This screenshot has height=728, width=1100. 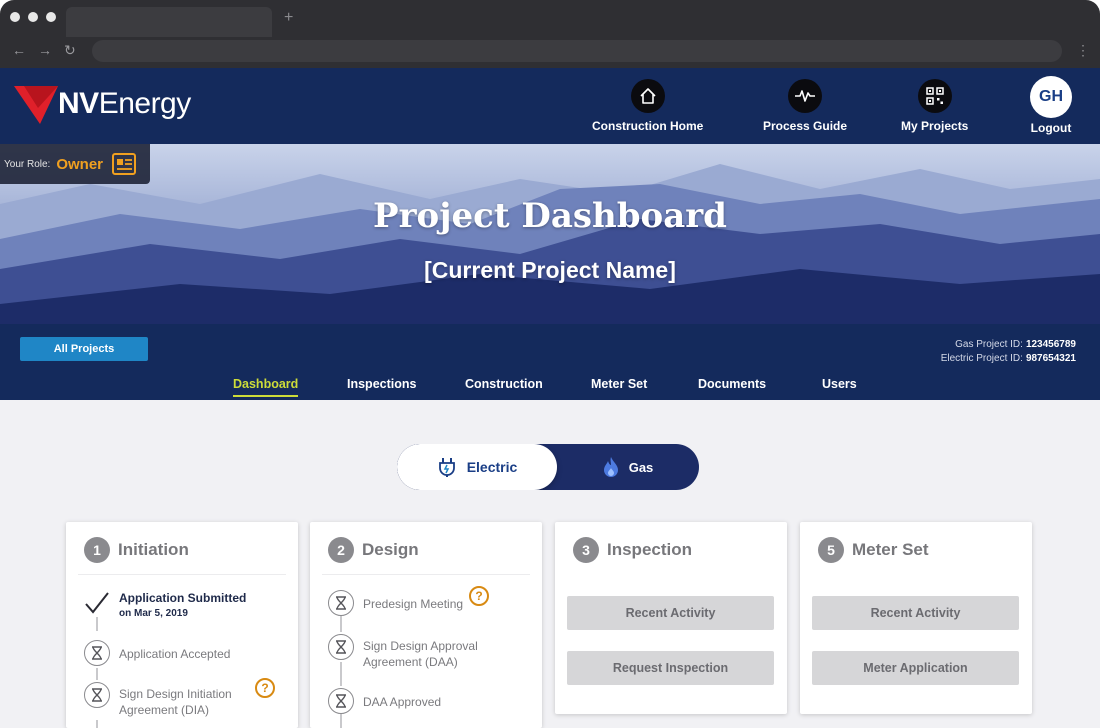 What do you see at coordinates (610, 467) in the screenshot?
I see `flame-icon` at bounding box center [610, 467].